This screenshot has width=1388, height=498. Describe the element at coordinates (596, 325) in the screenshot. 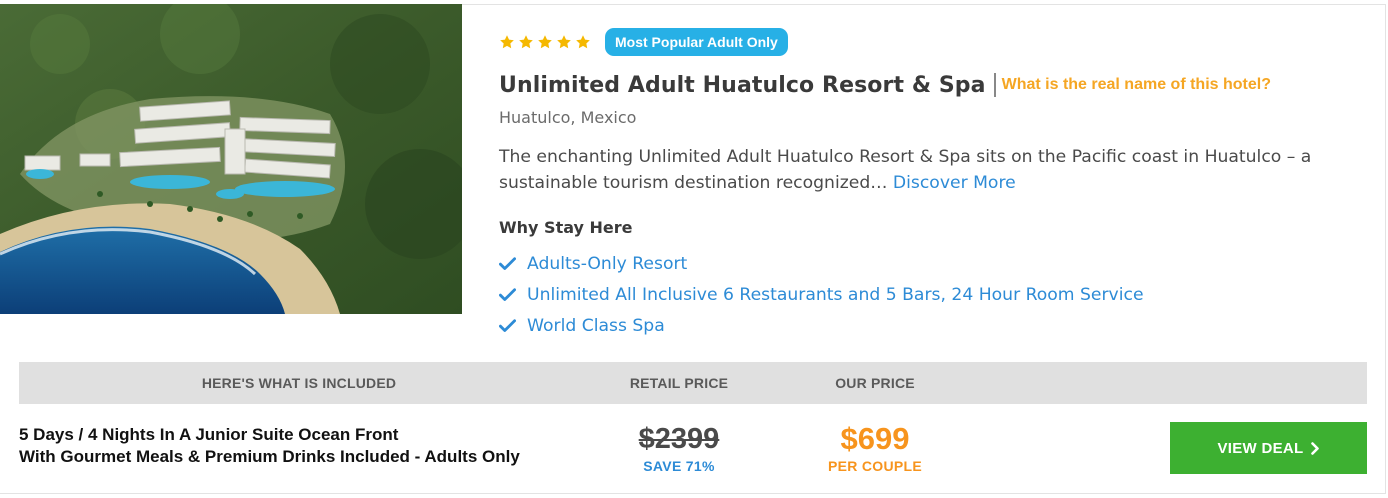

I see `feature-label: World Class Spa` at that location.